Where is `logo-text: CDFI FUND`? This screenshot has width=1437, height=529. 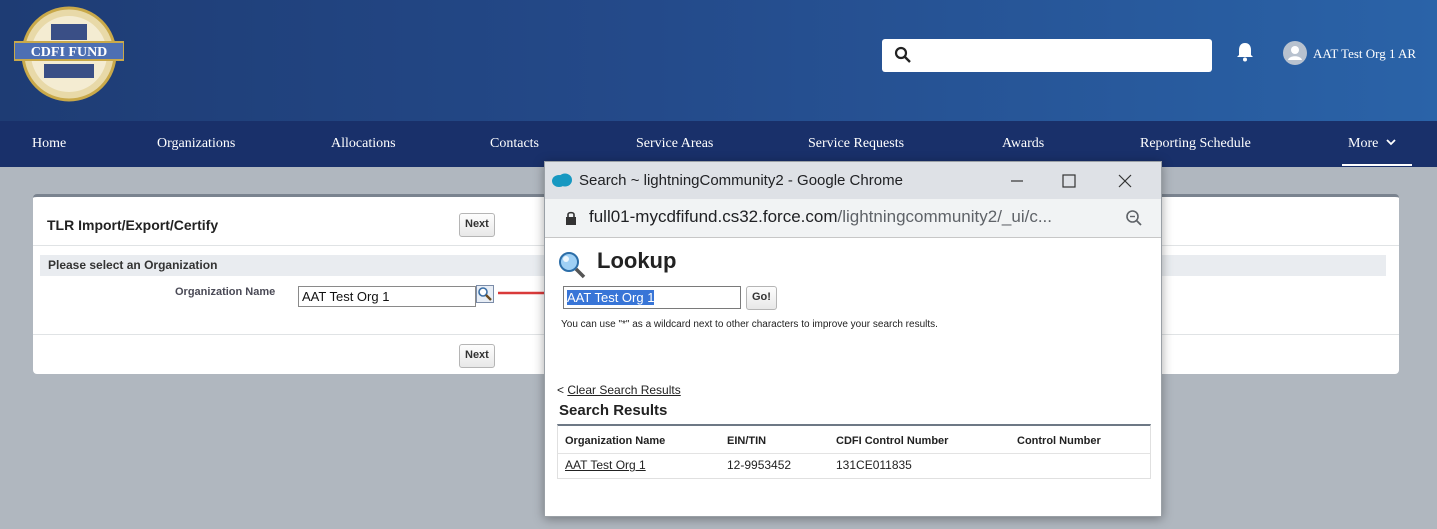 logo-text: CDFI FUND is located at coordinates (69, 52).